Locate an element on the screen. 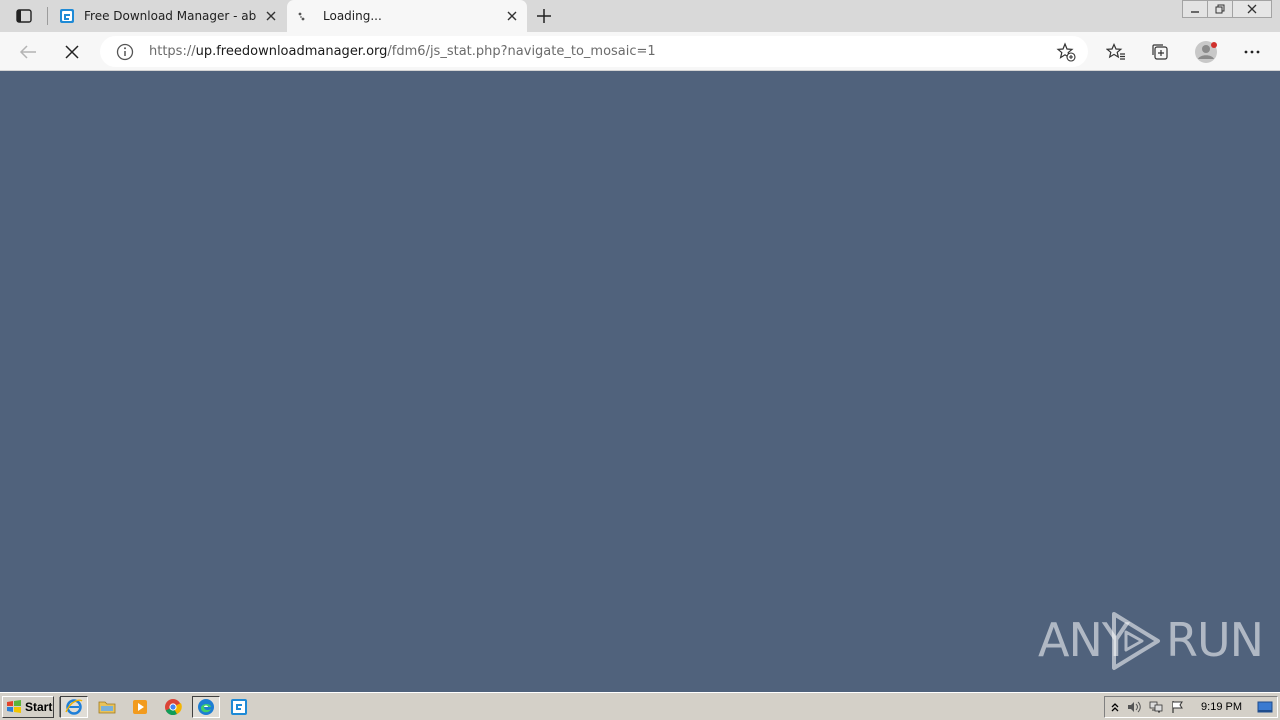 The width and height of the screenshot is (1280, 720). favorites-icon is located at coordinates (1115, 51).